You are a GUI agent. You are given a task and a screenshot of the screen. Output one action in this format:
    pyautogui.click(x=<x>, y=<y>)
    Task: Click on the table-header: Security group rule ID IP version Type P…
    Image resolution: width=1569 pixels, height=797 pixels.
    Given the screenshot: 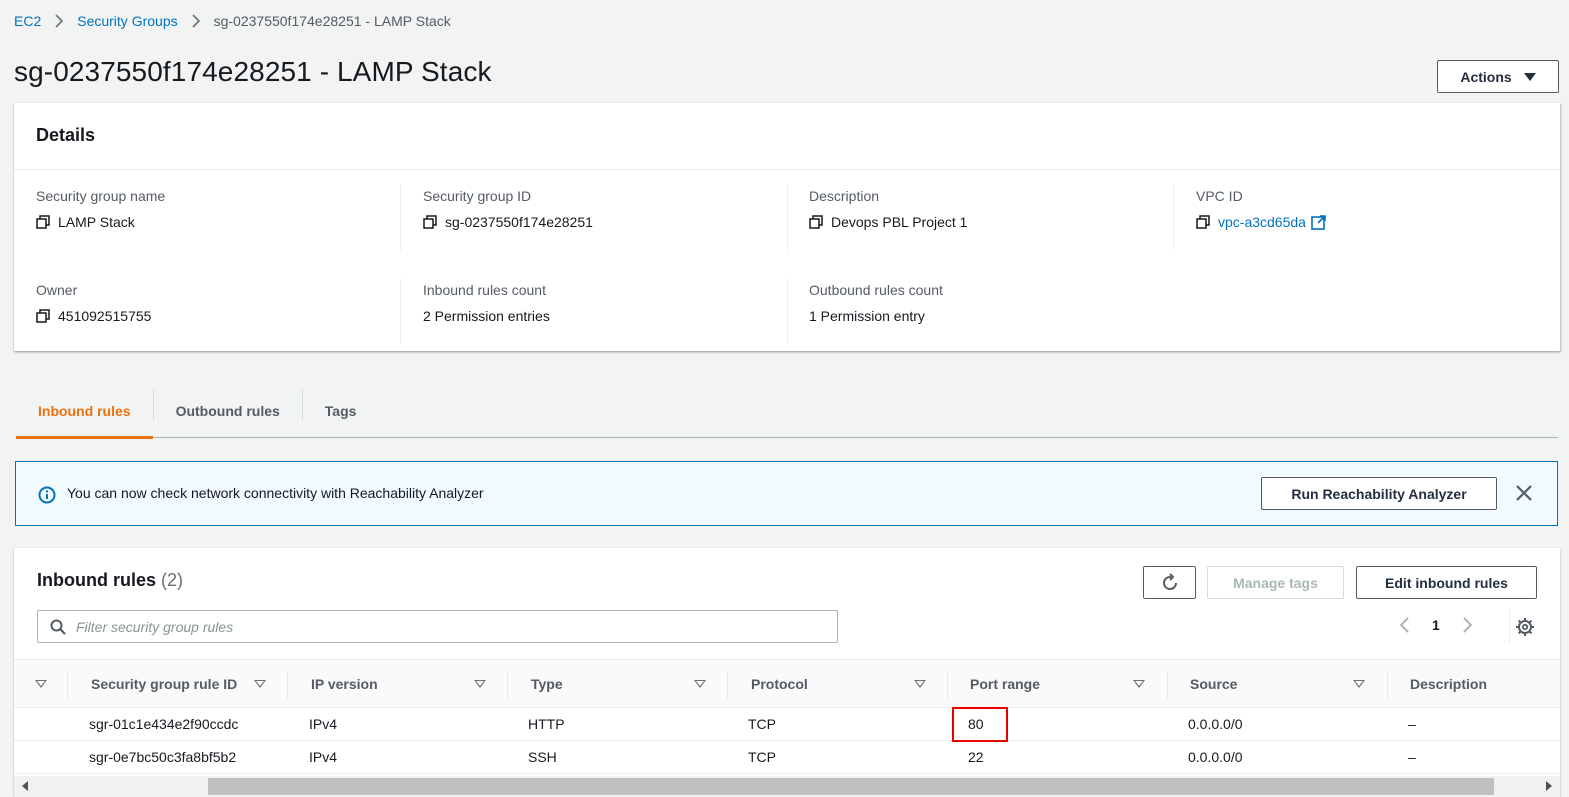 What is the action you would take?
    pyautogui.click(x=787, y=683)
    